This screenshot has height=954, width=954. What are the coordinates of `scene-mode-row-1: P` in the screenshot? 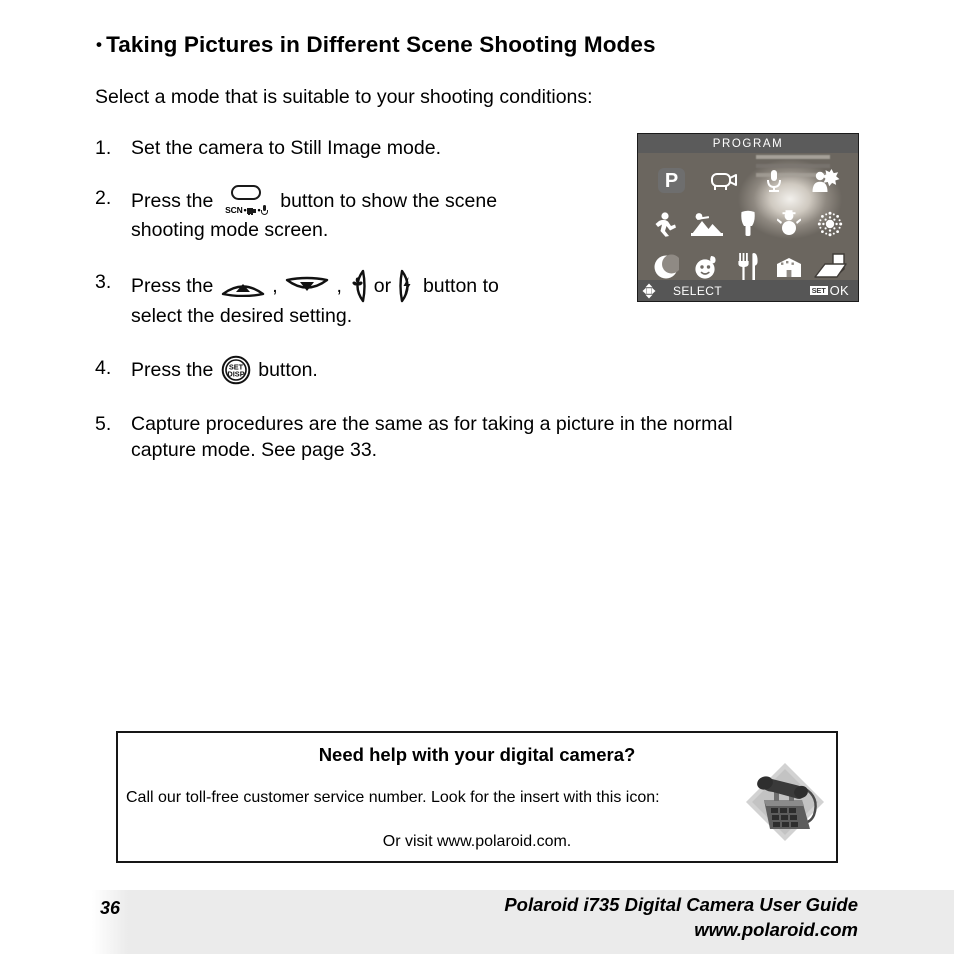 It's located at (748, 180).